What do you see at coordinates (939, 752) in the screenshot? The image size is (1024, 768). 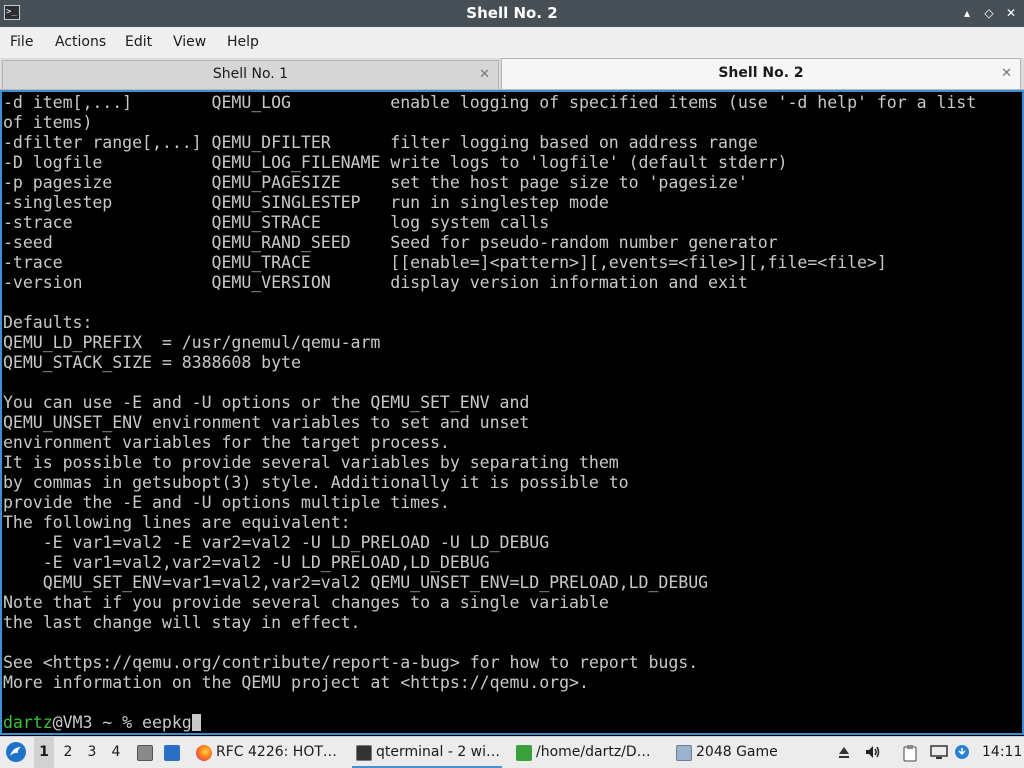 I see `network-icon` at bounding box center [939, 752].